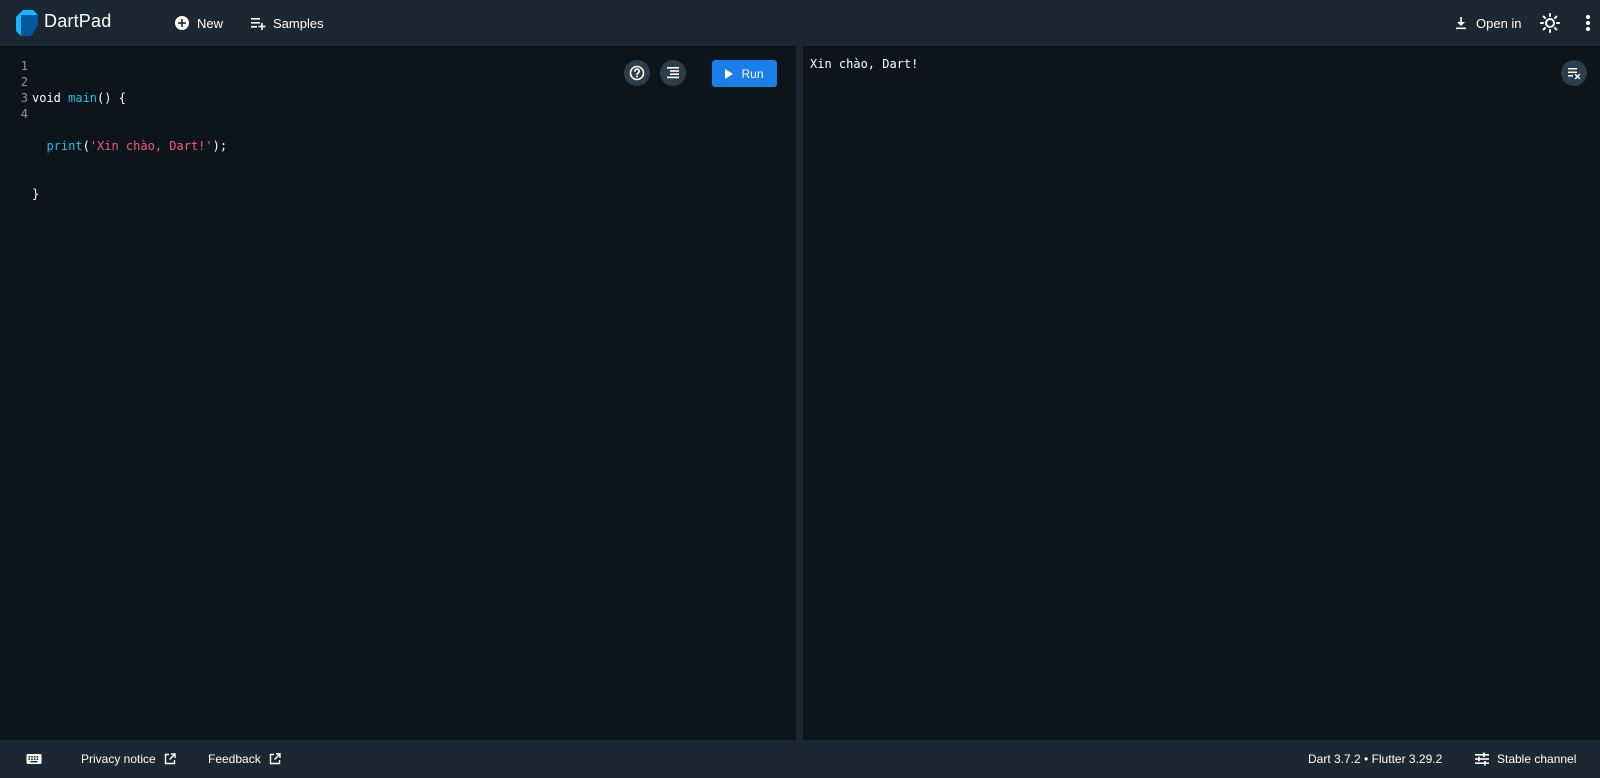  Describe the element at coordinates (729, 73) in the screenshot. I see `play-icon` at that location.